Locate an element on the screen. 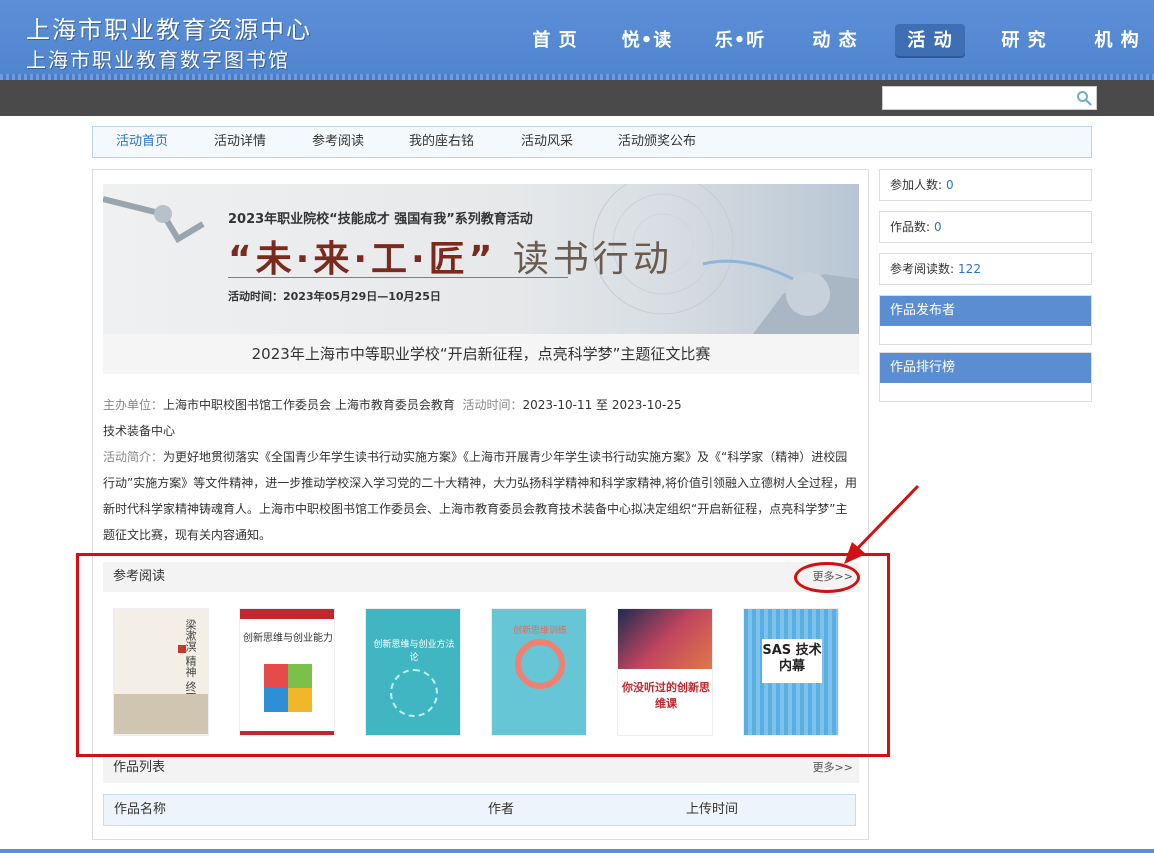 This screenshot has height=853, width=1154. footer-line is located at coordinates (577, 851).